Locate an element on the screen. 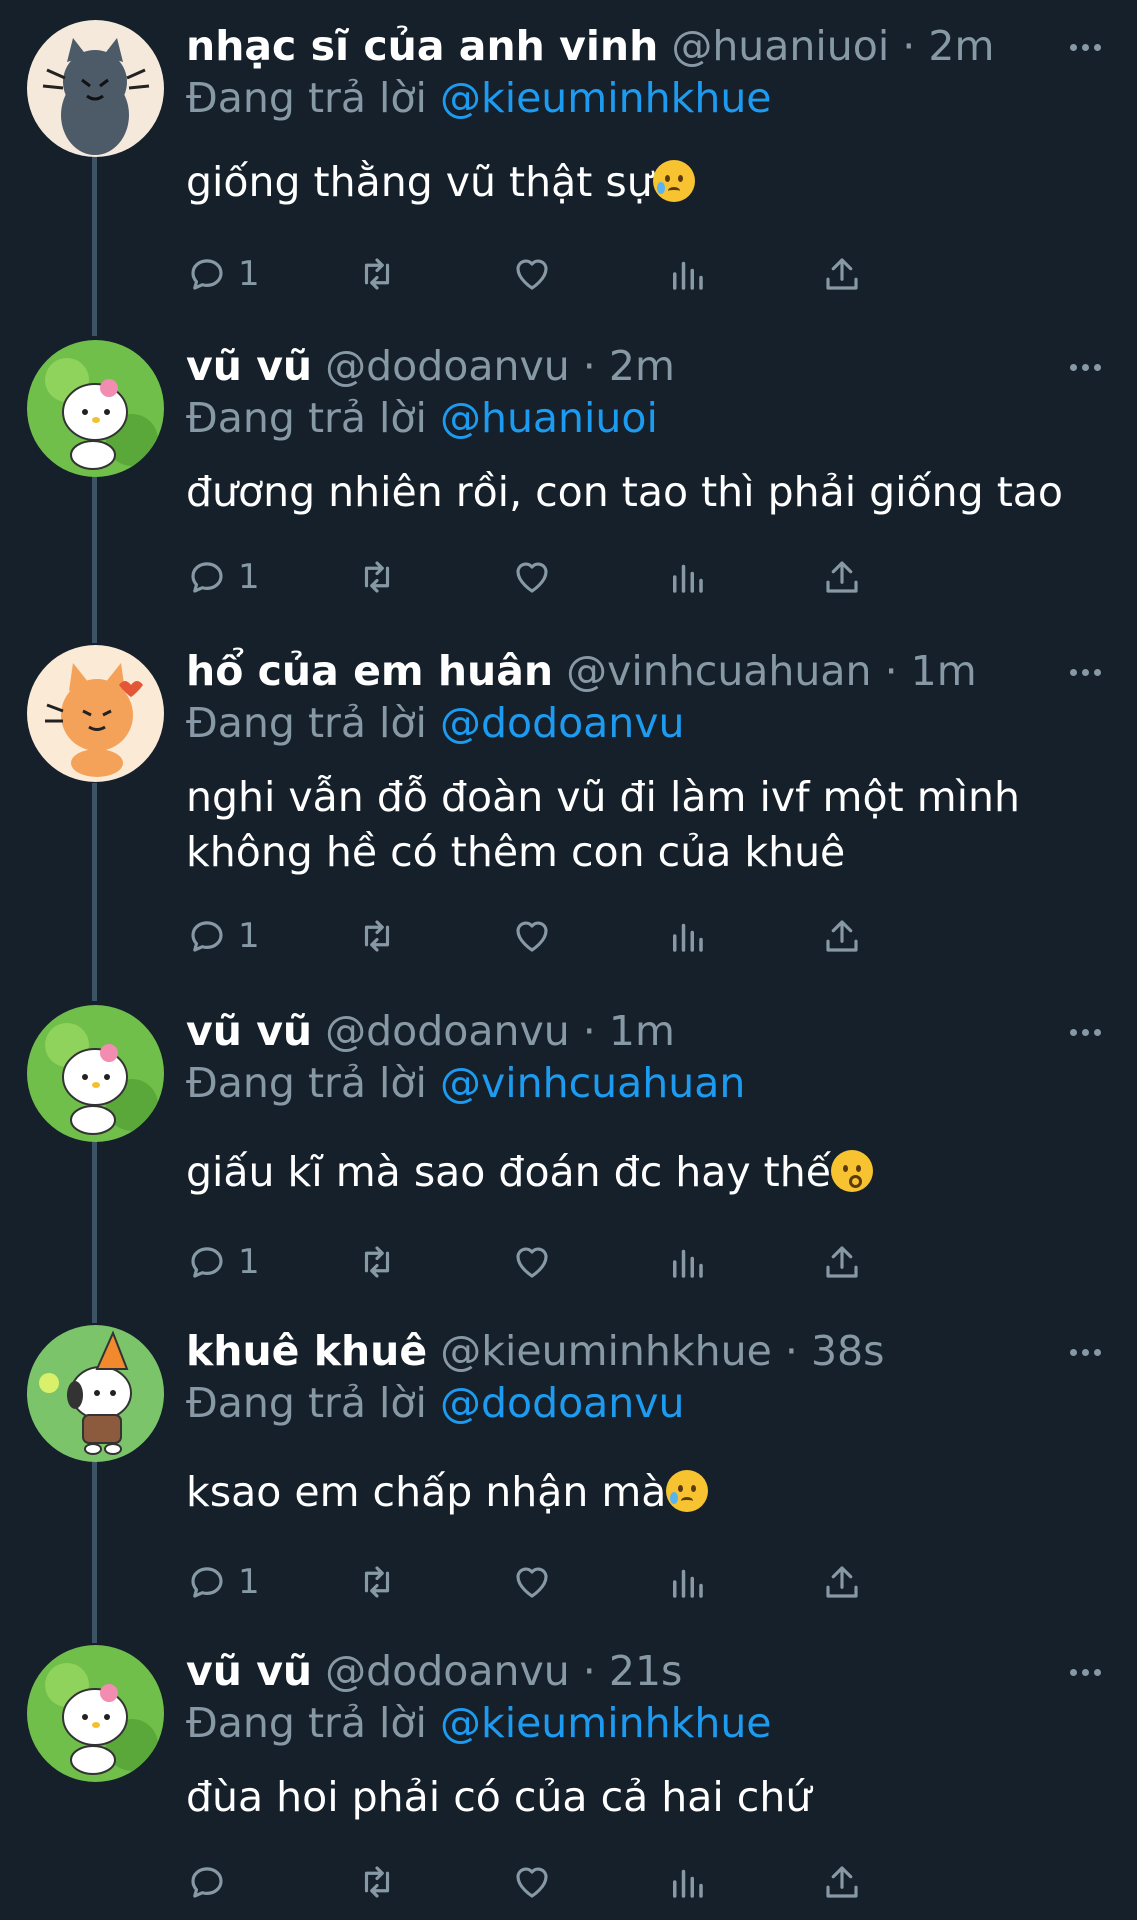 Image resolution: width=1137 pixels, height=1920 pixels. reply-button is located at coordinates (212, 1882).